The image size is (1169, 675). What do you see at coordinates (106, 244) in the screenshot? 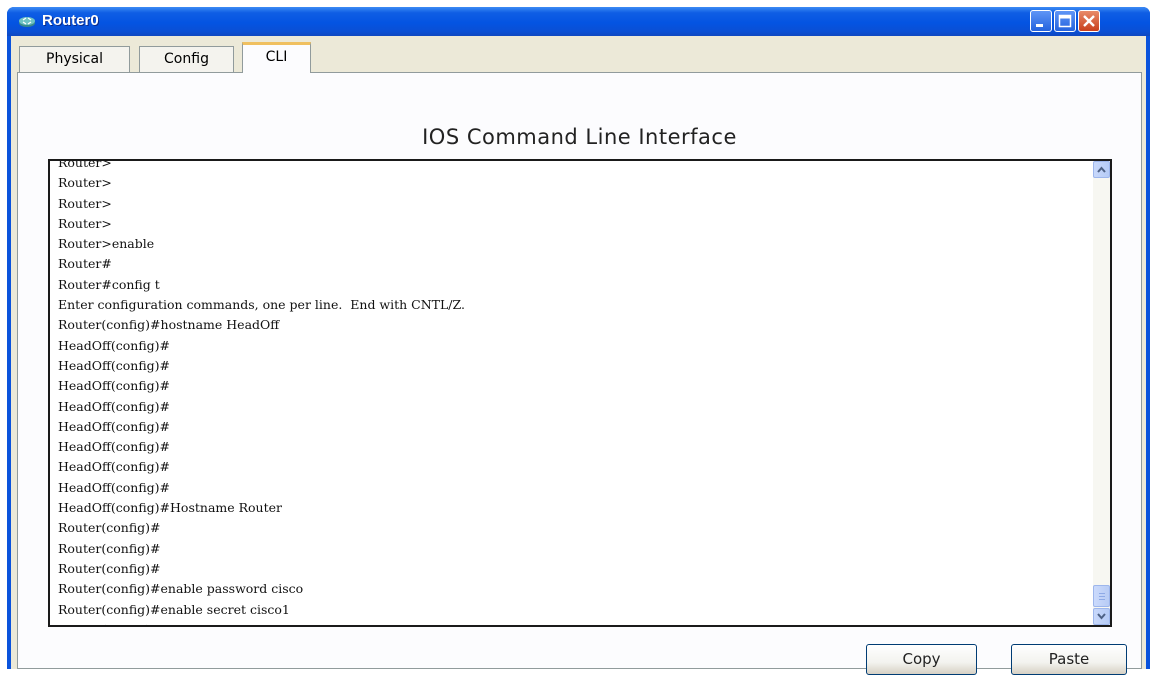
I see `terminal-line: Router>enable` at bounding box center [106, 244].